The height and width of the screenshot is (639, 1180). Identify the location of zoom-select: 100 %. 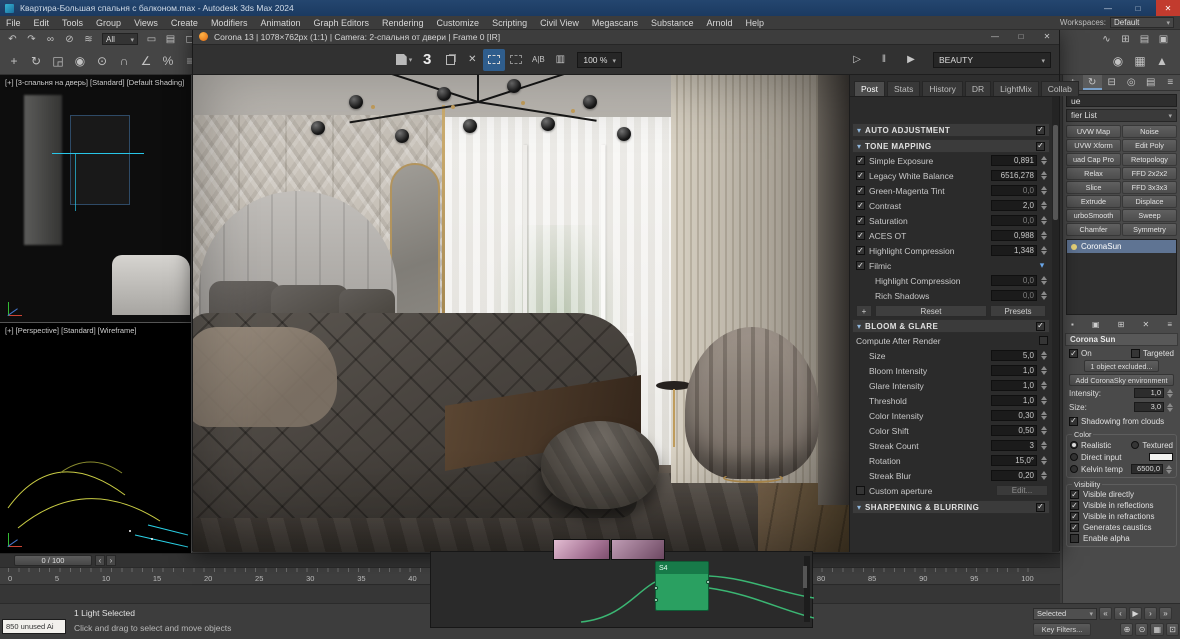
(599, 59).